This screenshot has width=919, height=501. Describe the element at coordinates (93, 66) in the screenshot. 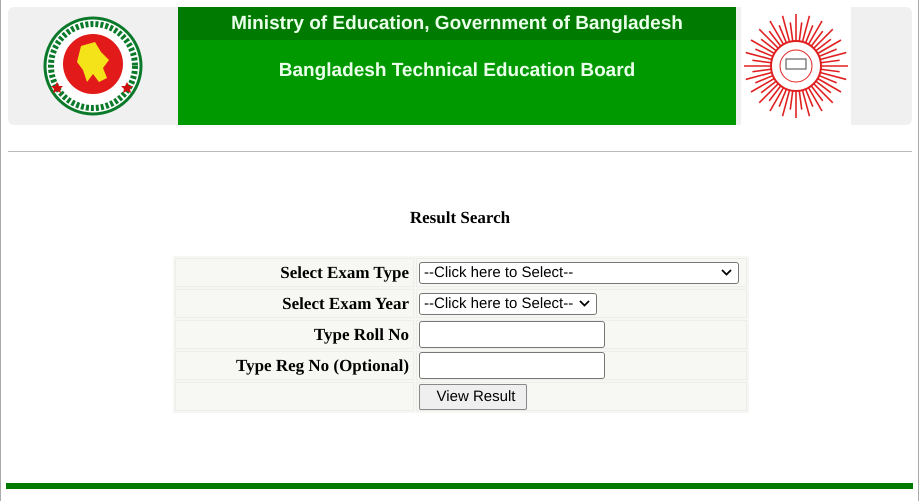

I see `emblem-icon` at that location.